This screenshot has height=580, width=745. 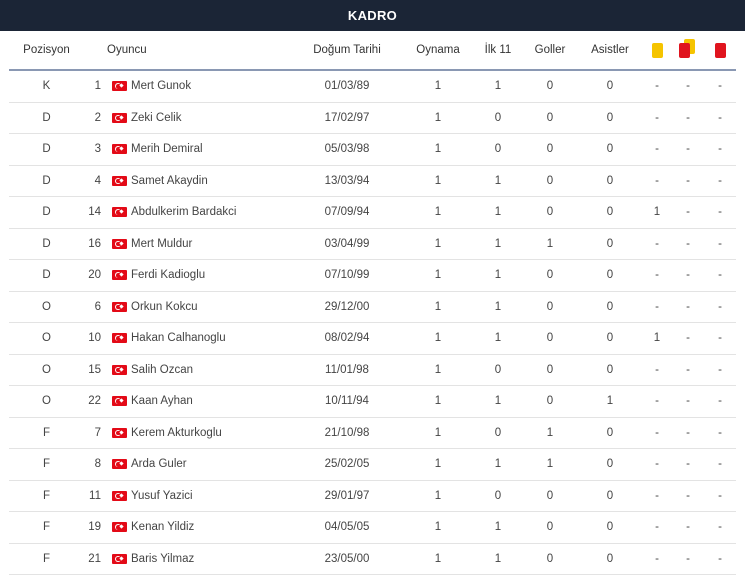 What do you see at coordinates (550, 50) in the screenshot?
I see `col-header-goals: Goller` at bounding box center [550, 50].